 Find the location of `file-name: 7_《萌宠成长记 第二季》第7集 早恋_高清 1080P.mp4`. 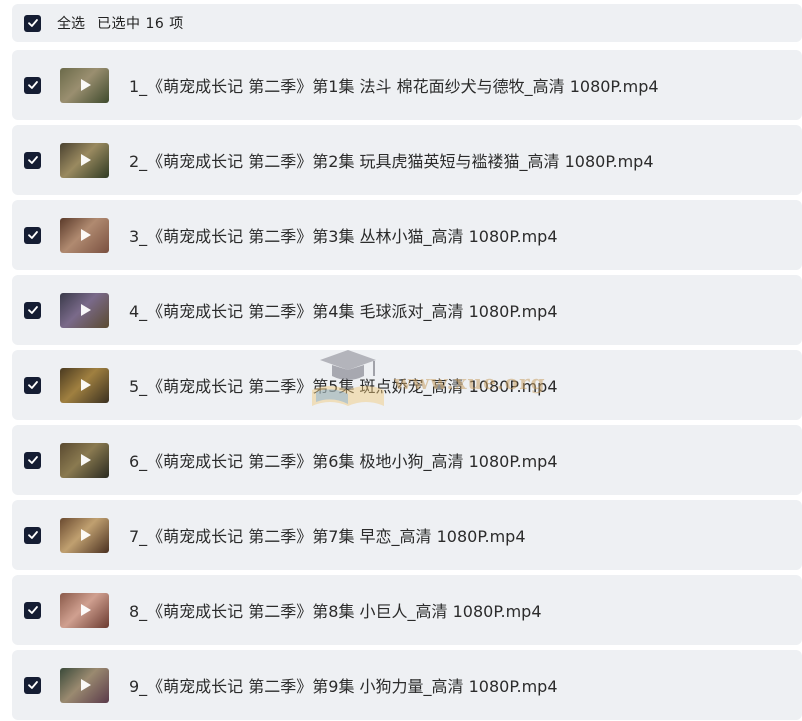

file-name: 7_《萌宠成长记 第二季》第7集 早恋_高清 1080P.mp4 is located at coordinates (327, 536).